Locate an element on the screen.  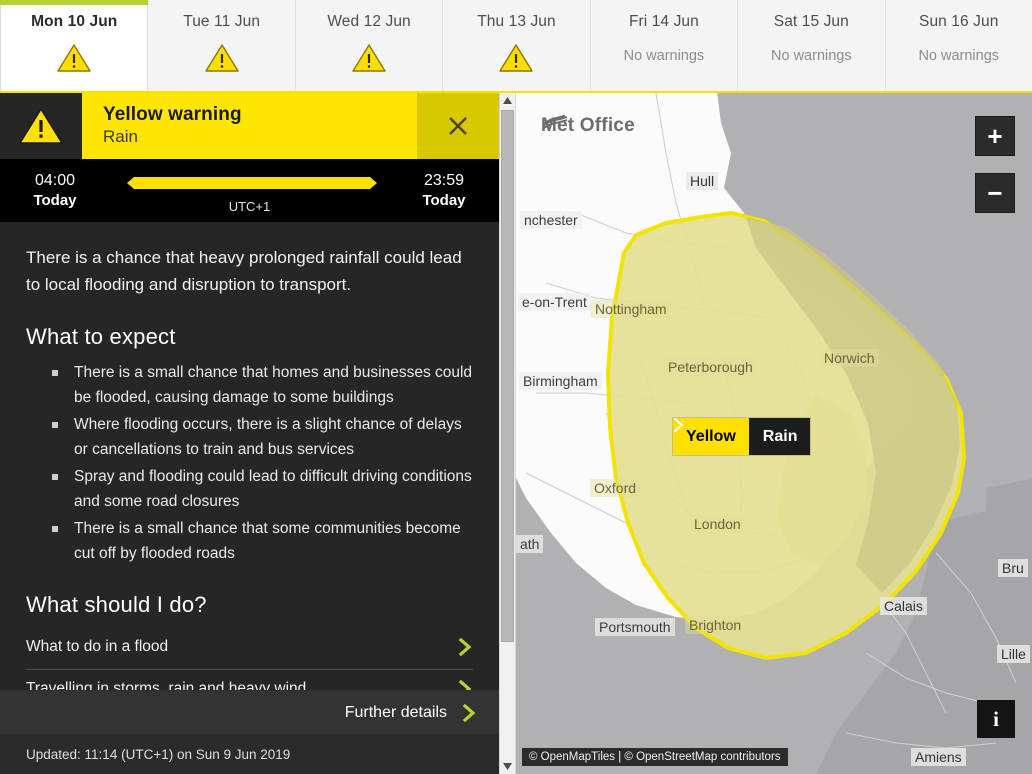
close-icon is located at coordinates (458, 126).